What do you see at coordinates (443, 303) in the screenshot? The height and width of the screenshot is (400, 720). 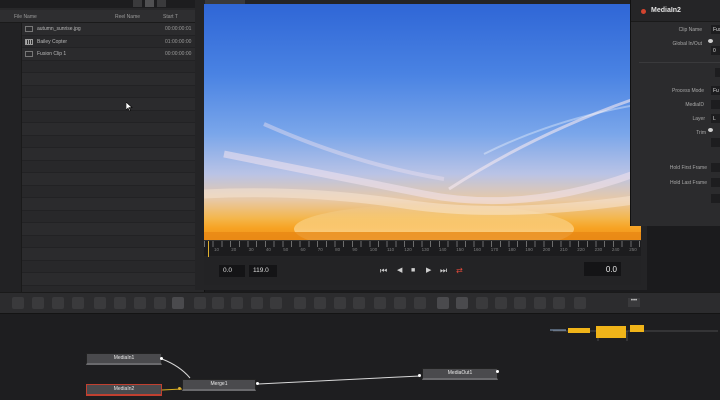 I see `shape3d-icon` at bounding box center [443, 303].